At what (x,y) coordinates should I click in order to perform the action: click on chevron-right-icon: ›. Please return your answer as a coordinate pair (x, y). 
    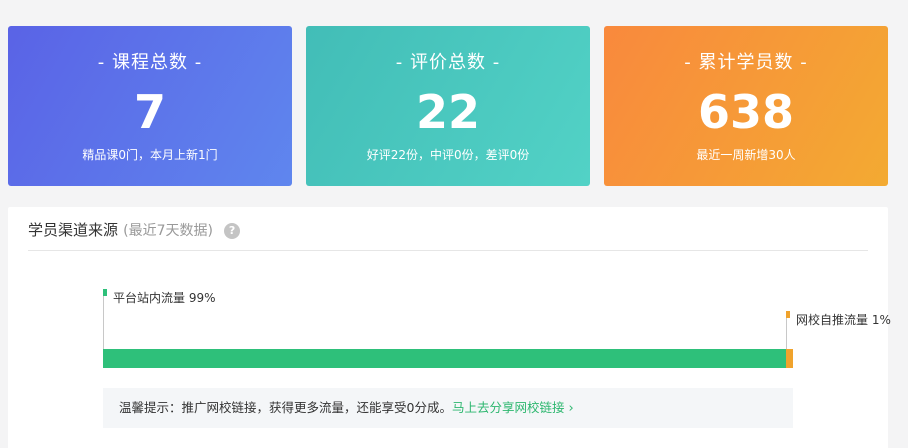
    Looking at the image, I should click on (571, 408).